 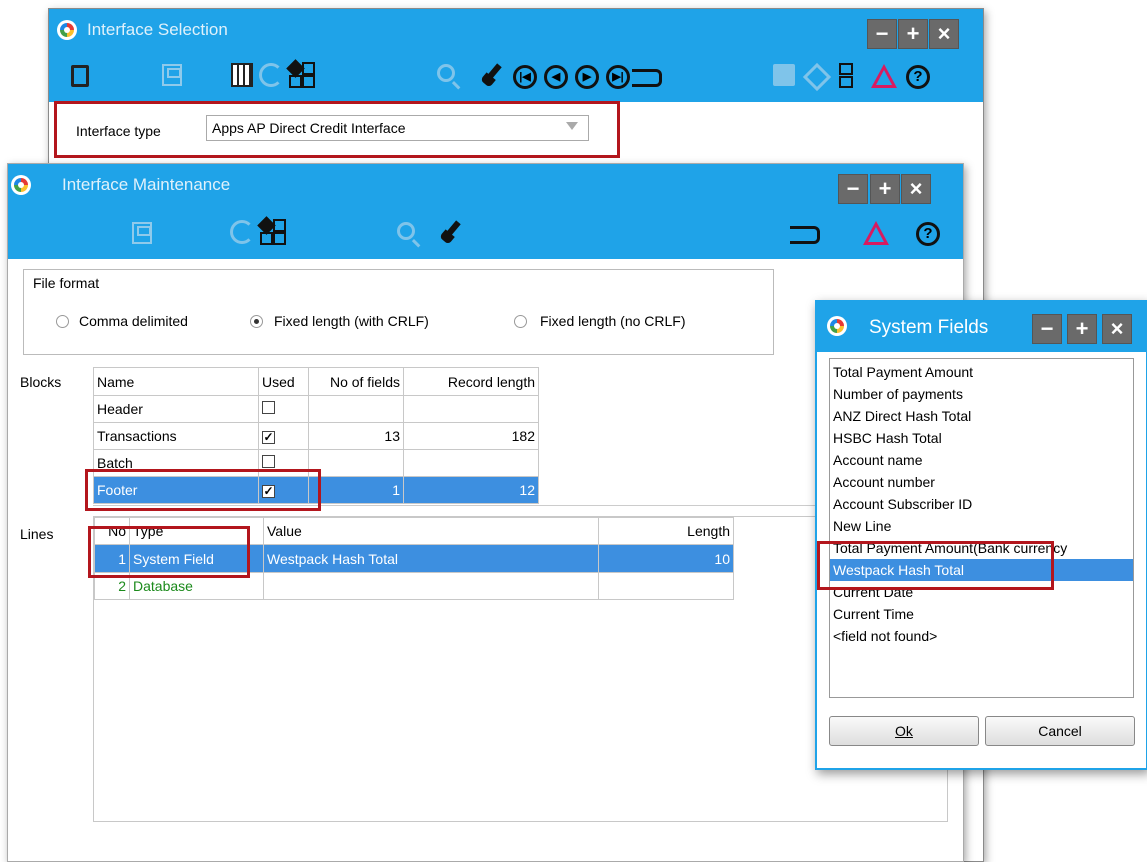 What do you see at coordinates (283, 381) in the screenshot?
I see `column-header-used: Used` at bounding box center [283, 381].